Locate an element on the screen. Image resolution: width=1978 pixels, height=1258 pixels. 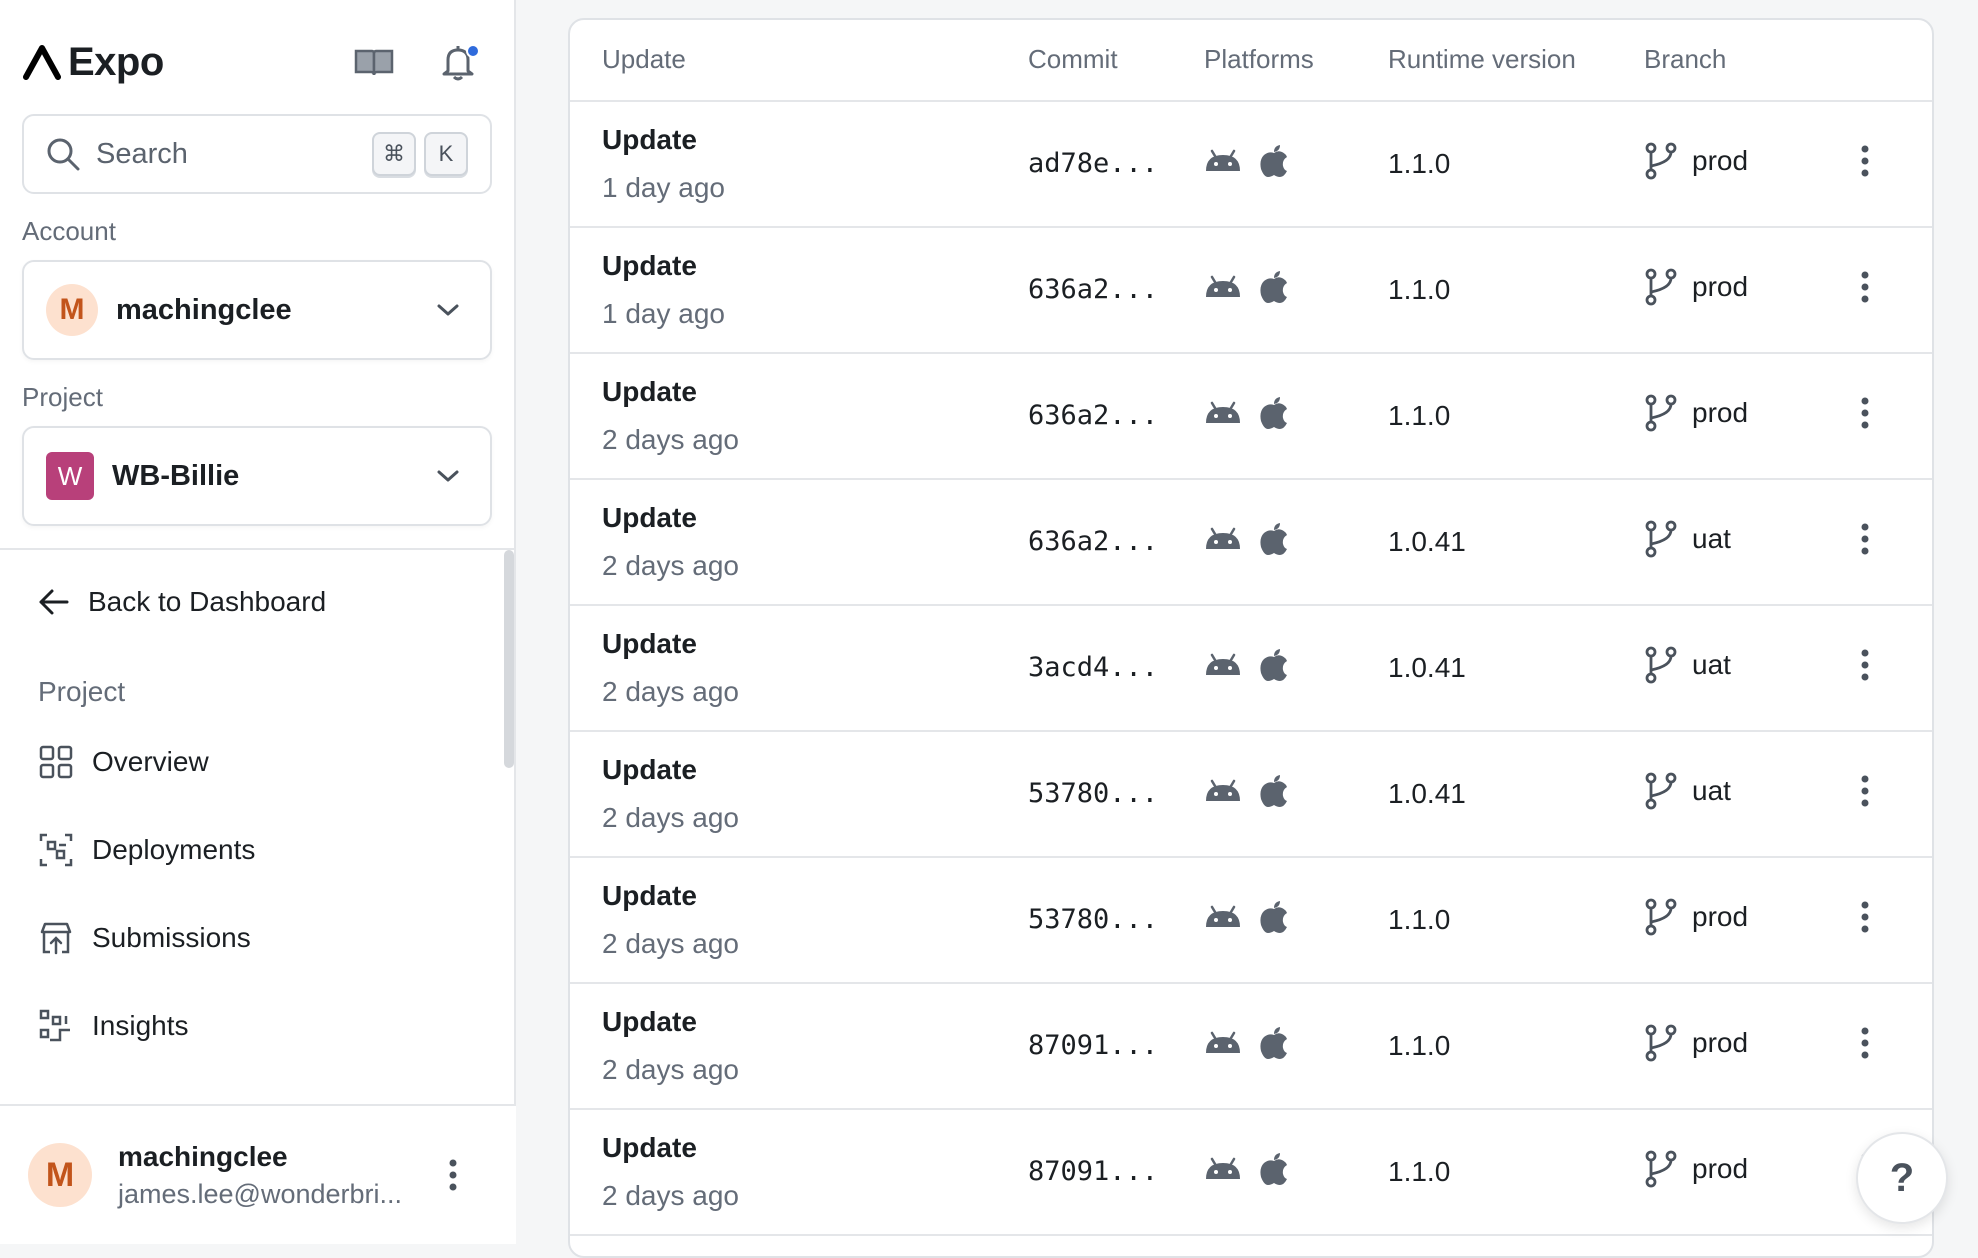
table-row: Update 2 days ago 53780... 1.1.0 prod is located at coordinates (1251, 921).